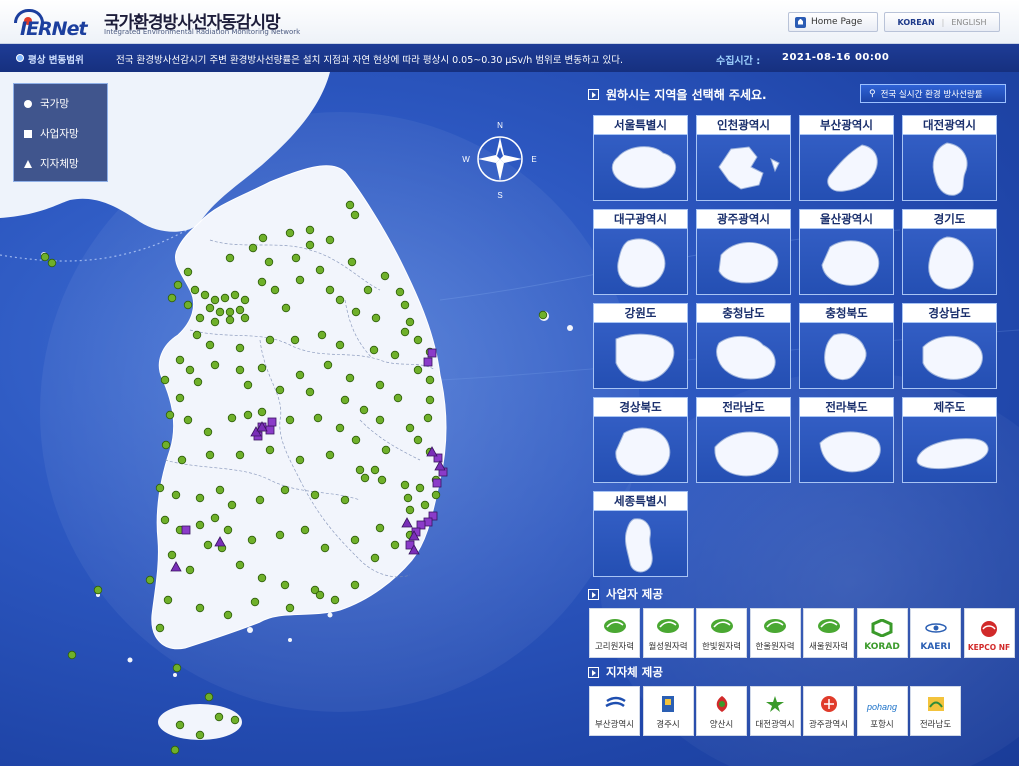  What do you see at coordinates (640, 158) in the screenshot?
I see `region-tile: 서울특별시` at bounding box center [640, 158].